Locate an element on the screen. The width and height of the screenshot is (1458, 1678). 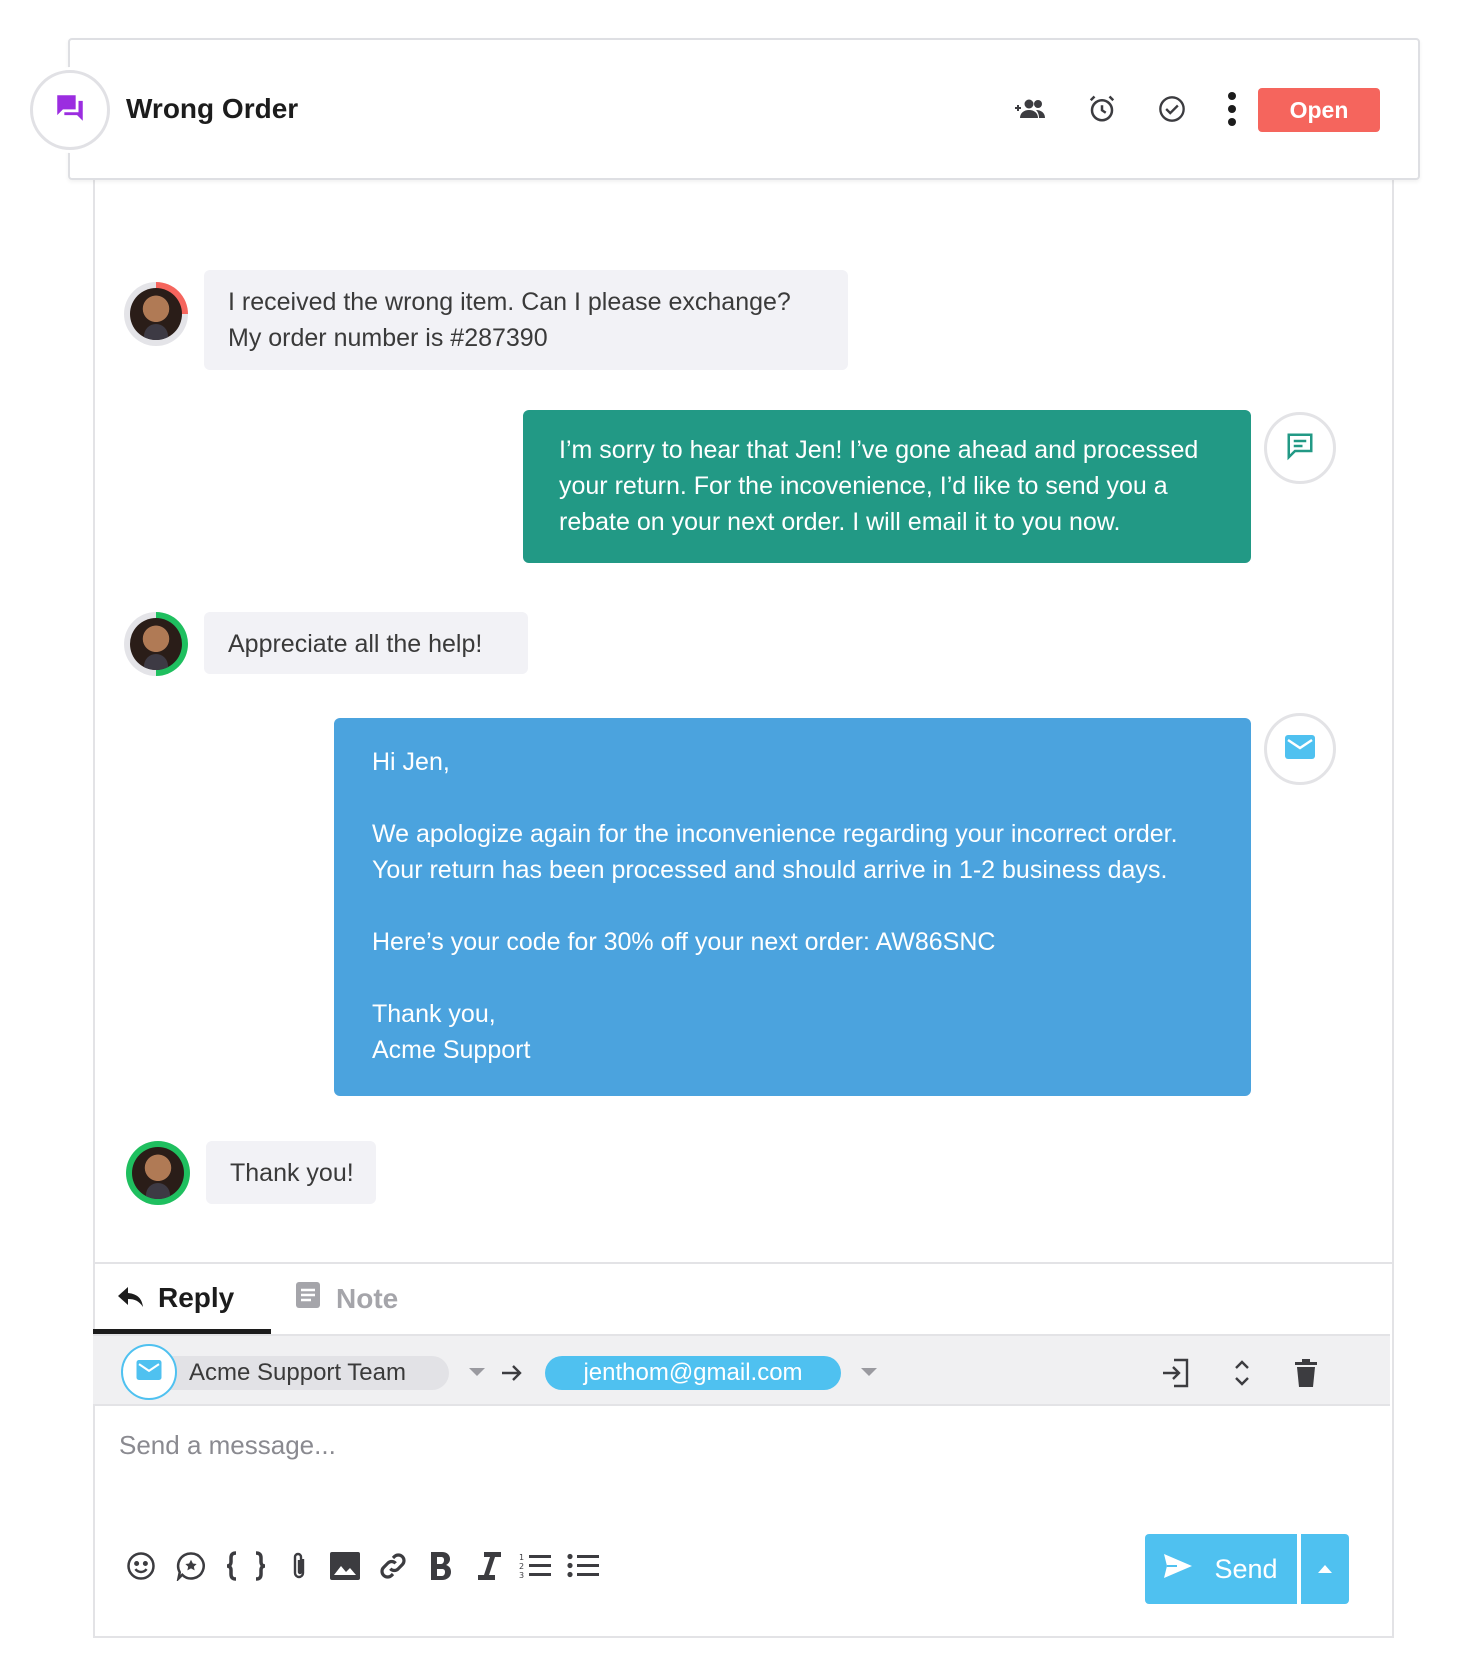
attachment-icon is located at coordinates (299, 1566).